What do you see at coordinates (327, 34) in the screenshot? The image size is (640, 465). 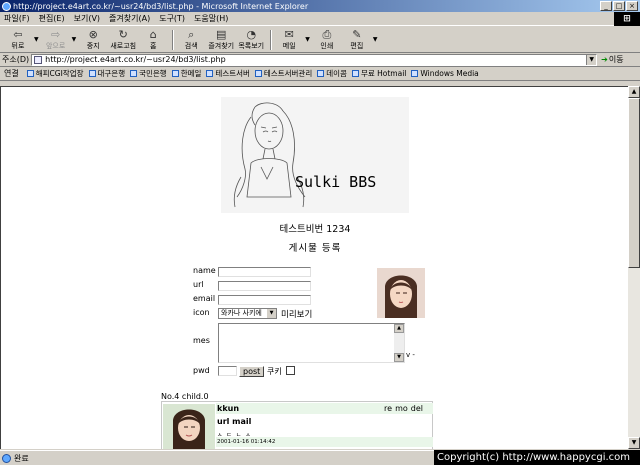 I see `printer-icon: ⎙` at bounding box center [327, 34].